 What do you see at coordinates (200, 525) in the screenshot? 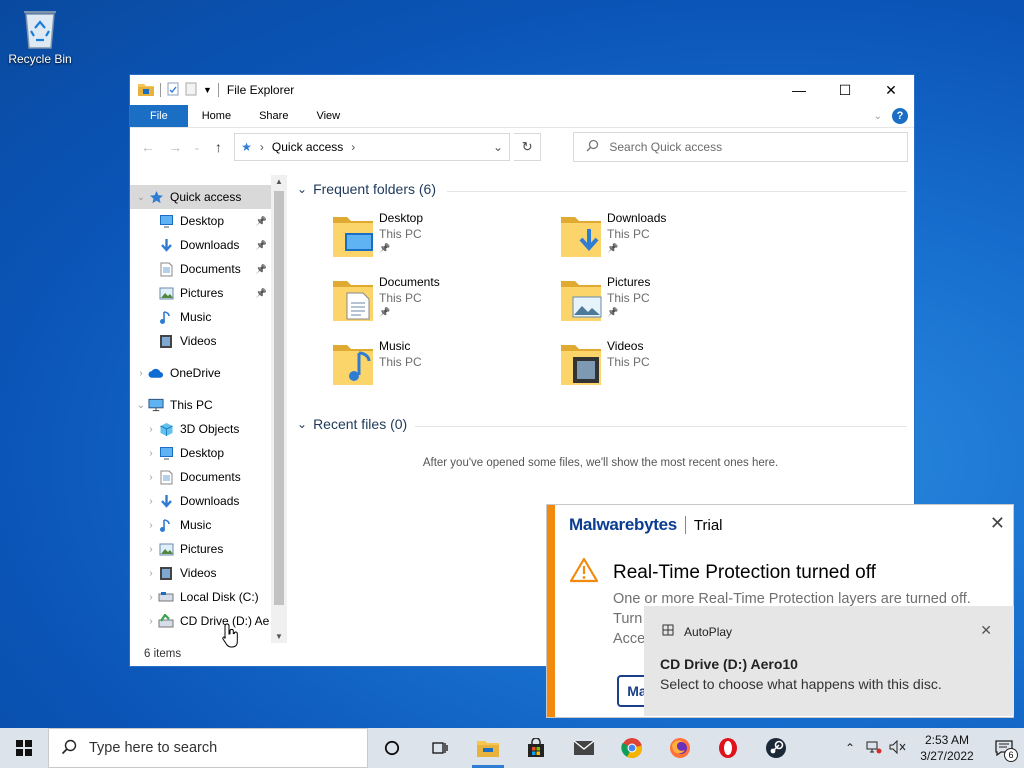
I see `nav-item-music: › Music` at bounding box center [200, 525].